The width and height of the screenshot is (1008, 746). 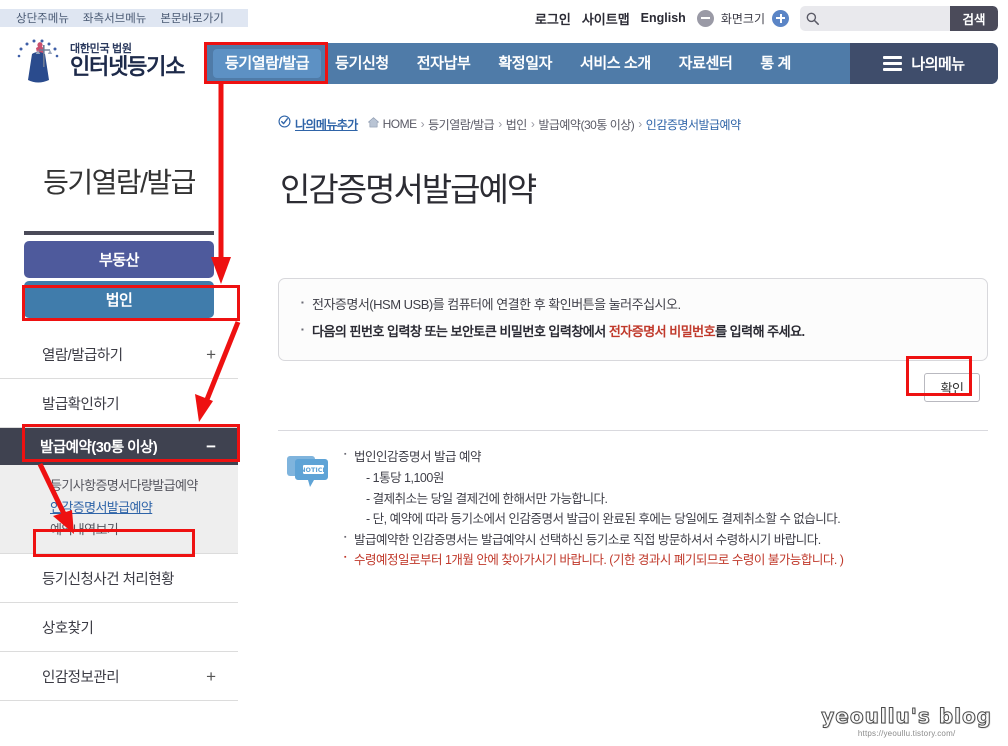 I want to click on sidebar-item-find-company-name: 상호찾기, so click(x=119, y=628).